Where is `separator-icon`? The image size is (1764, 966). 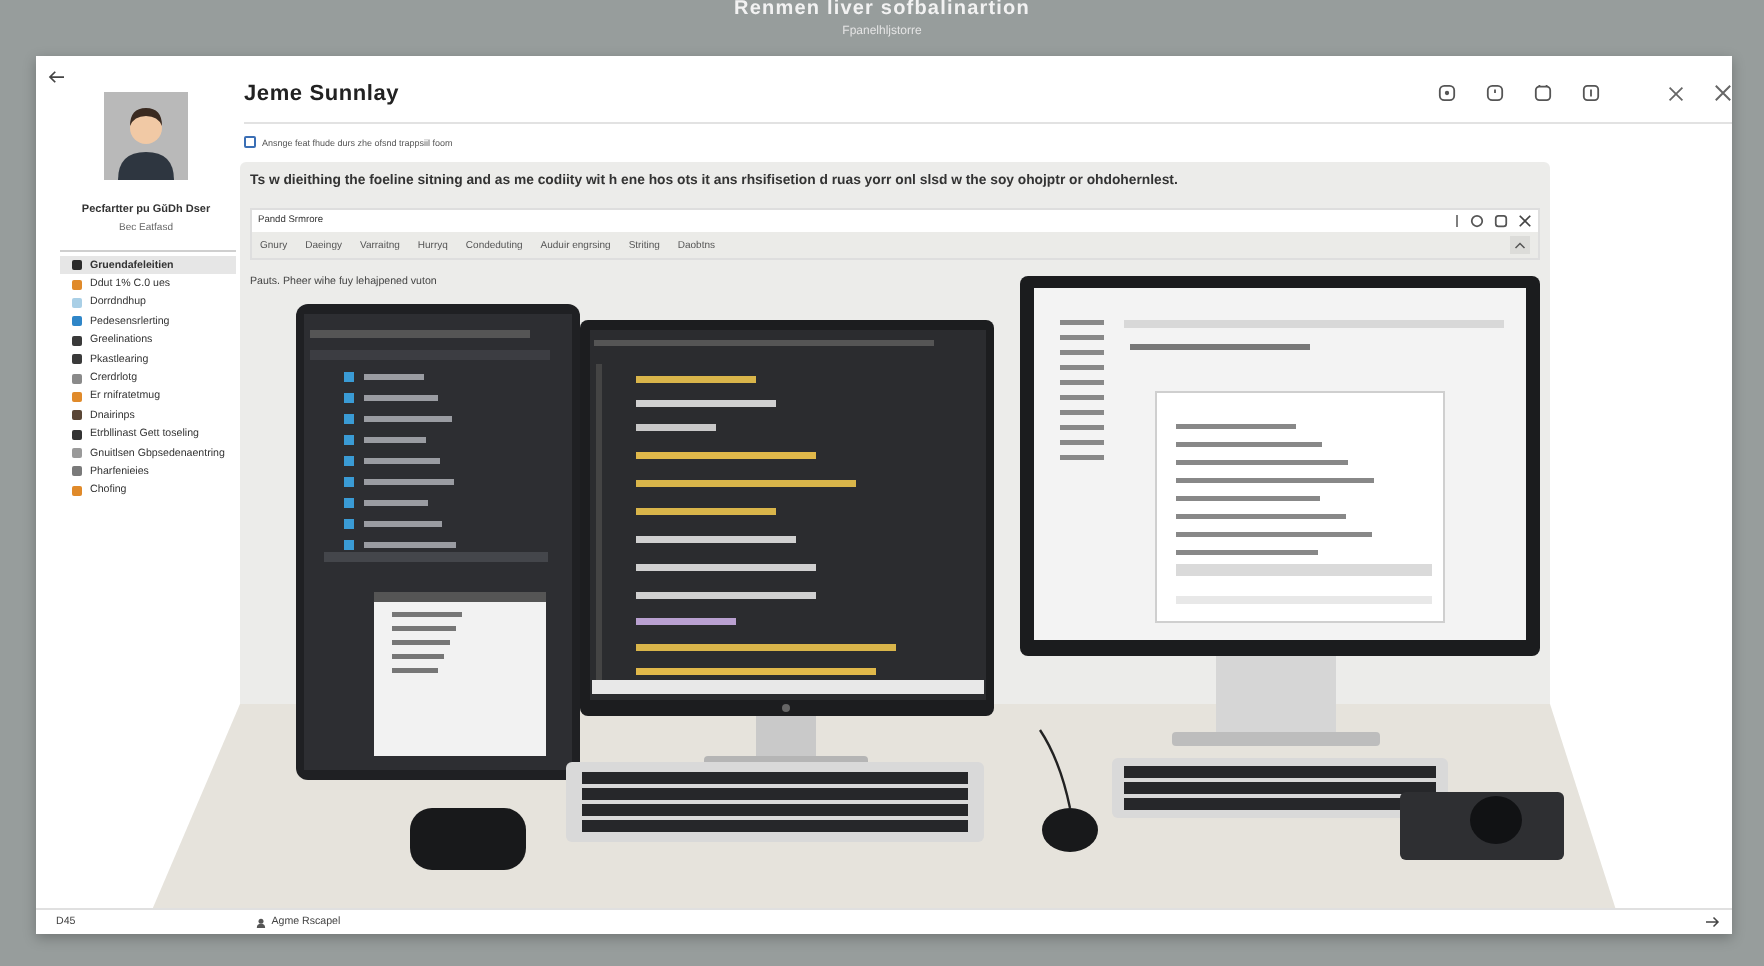 separator-icon is located at coordinates (1457, 221).